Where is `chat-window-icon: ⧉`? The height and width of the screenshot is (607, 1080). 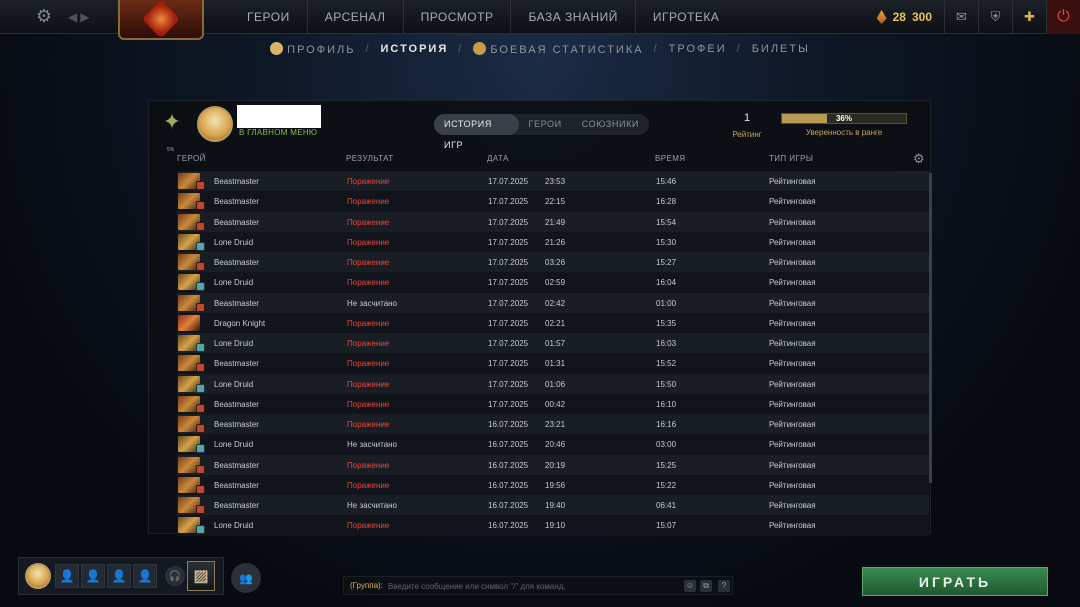 chat-window-icon: ⧉ is located at coordinates (706, 586).